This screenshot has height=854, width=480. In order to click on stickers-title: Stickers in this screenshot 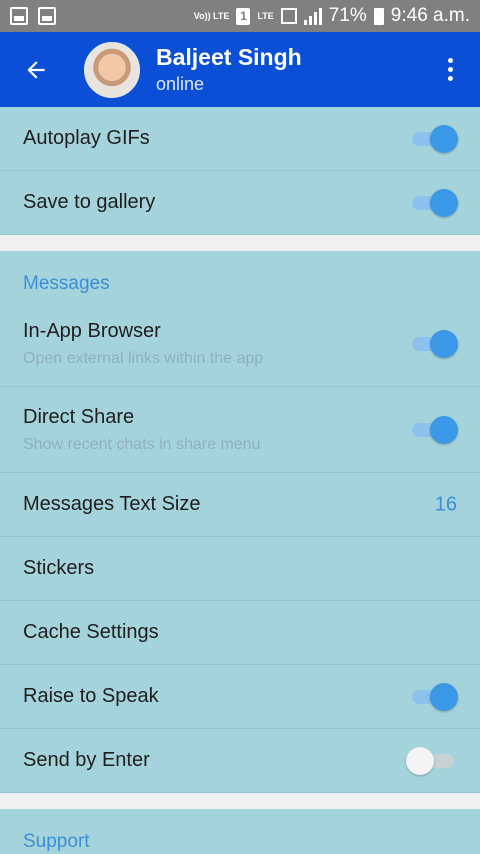, I will do `click(59, 568)`.